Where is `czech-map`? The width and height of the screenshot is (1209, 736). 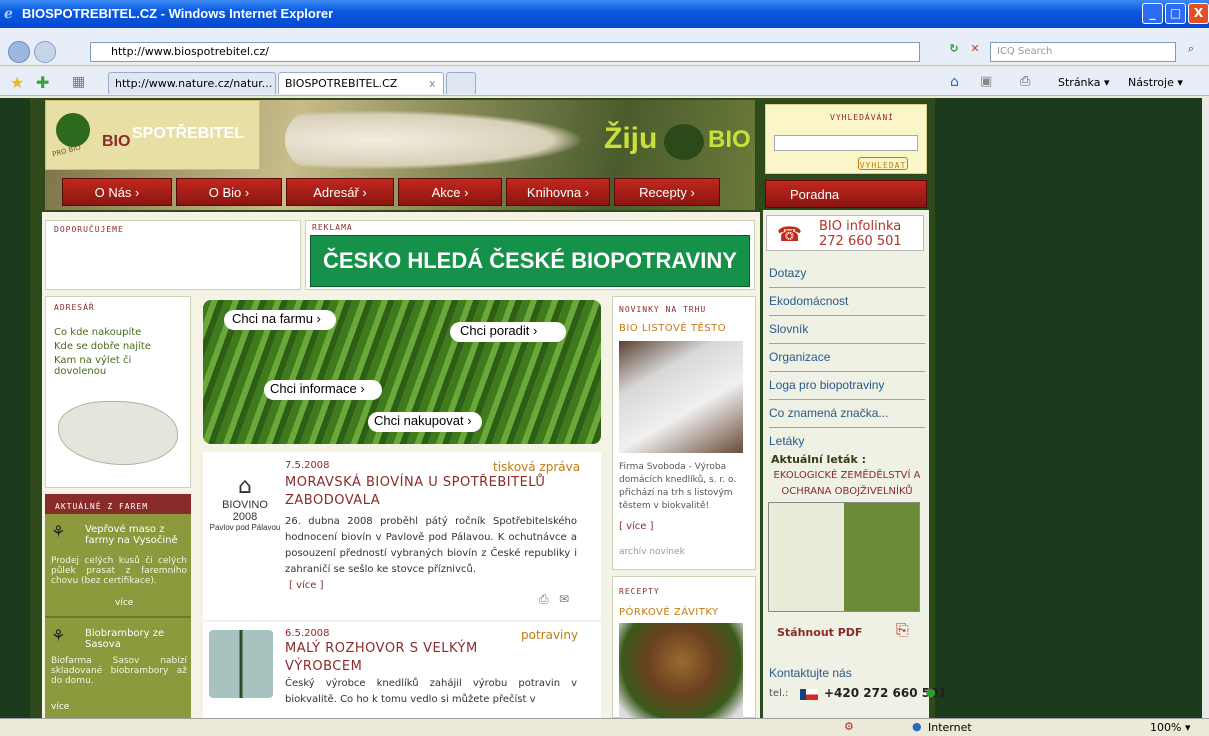
czech-map is located at coordinates (118, 433).